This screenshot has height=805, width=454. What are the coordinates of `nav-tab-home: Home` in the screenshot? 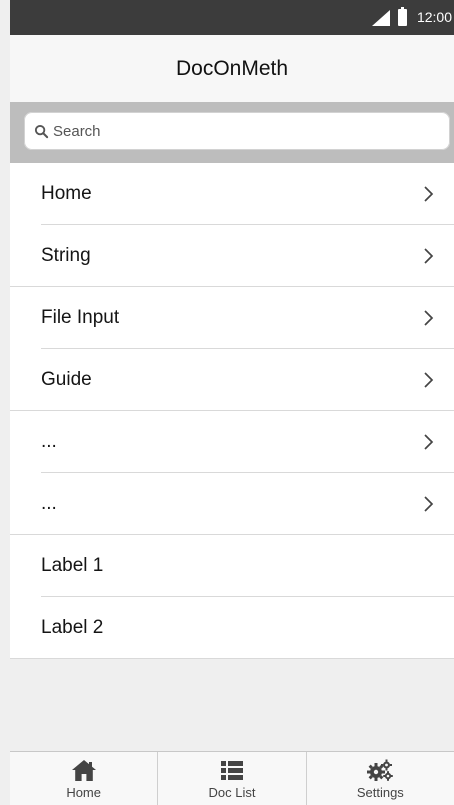 It's located at (83, 778).